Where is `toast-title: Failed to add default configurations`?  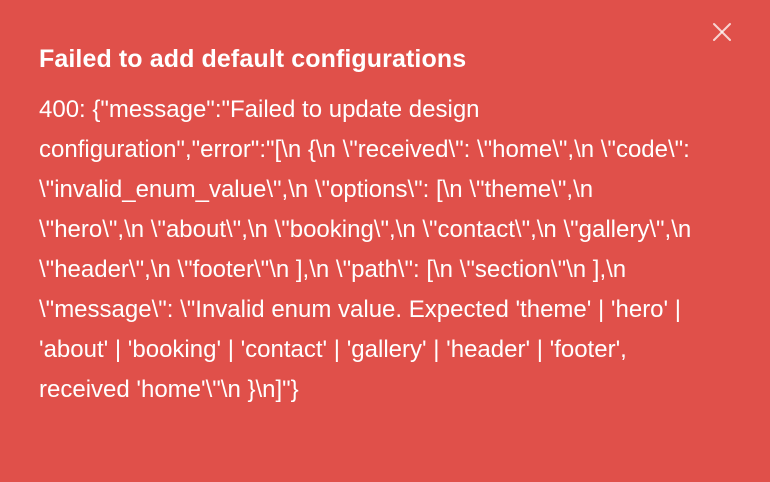
toast-title: Failed to add default configurations is located at coordinates (253, 59).